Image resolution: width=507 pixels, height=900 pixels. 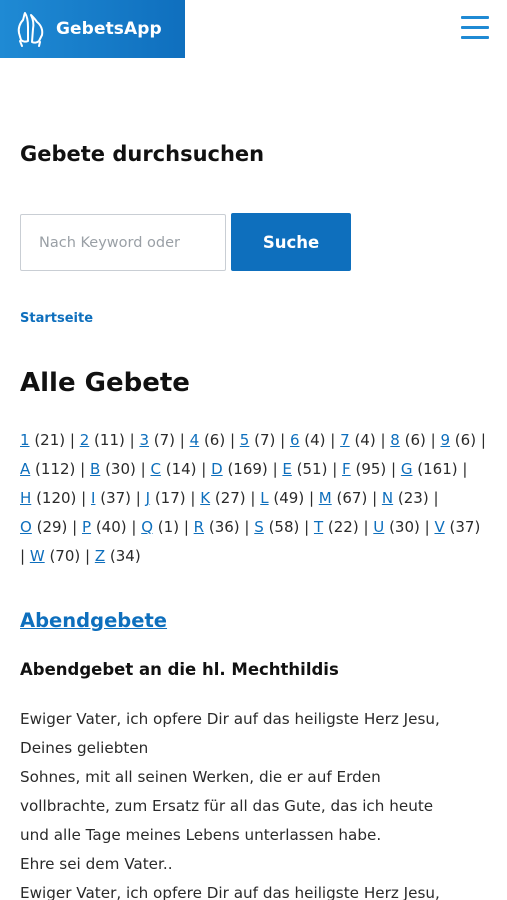 I want to click on index-letter-link: K, so click(x=205, y=498).